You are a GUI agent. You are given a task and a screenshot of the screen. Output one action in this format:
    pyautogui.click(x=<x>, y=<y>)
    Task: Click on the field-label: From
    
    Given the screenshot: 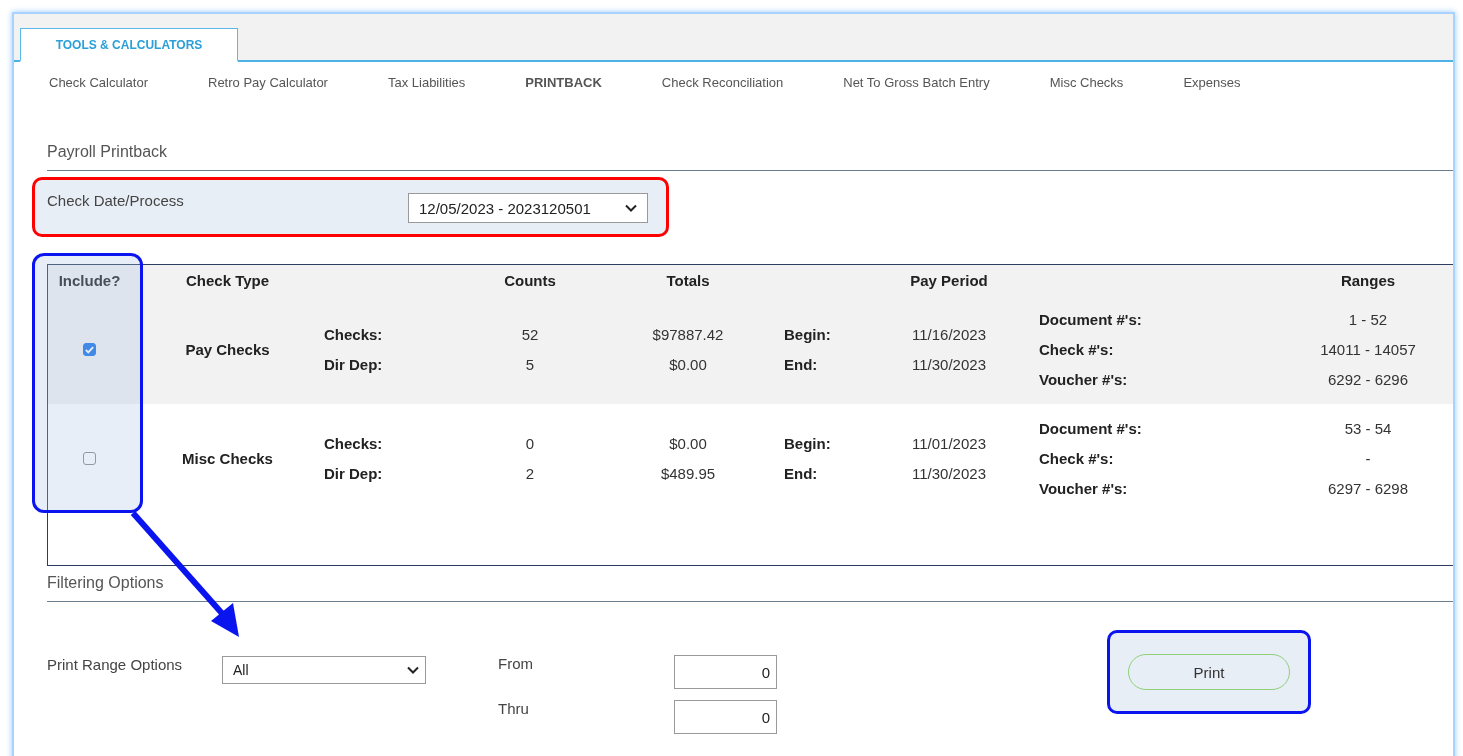 What is the action you would take?
    pyautogui.click(x=516, y=663)
    